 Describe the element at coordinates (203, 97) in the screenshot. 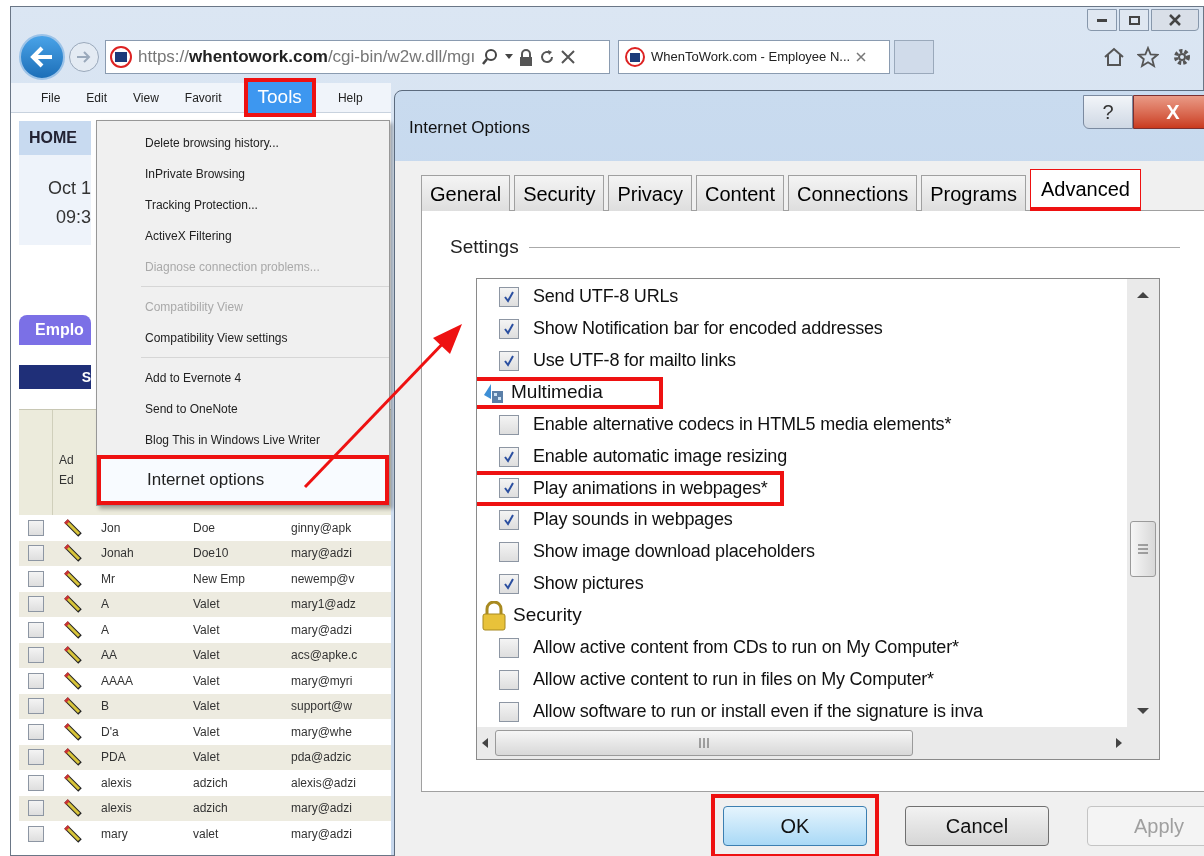

I see `menu-item: Favorit` at that location.